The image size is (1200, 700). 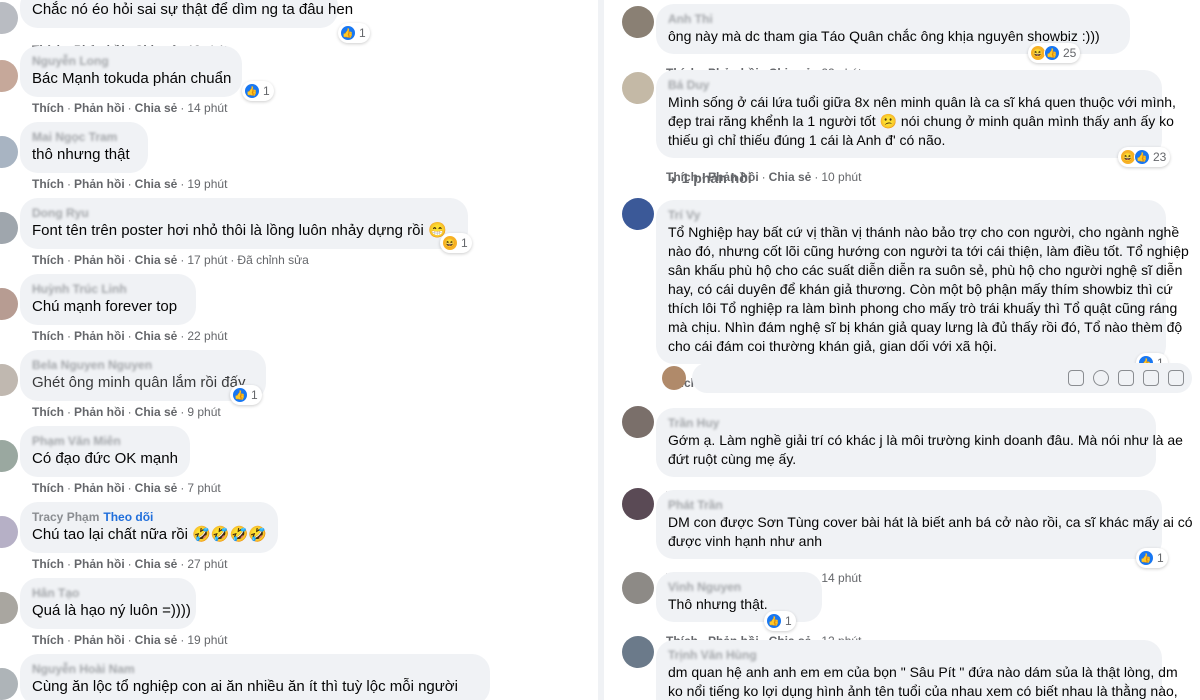 What do you see at coordinates (704, 587) in the screenshot?
I see `commenter-name-text: Vinh Nguyen` at bounding box center [704, 587].